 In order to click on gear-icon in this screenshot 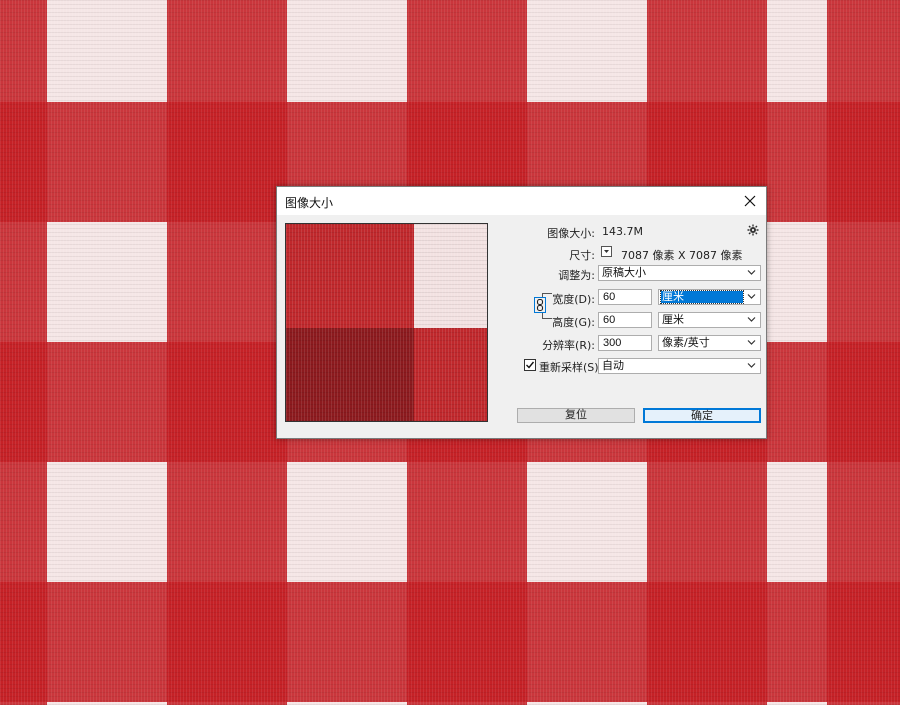, I will do `click(753, 230)`.